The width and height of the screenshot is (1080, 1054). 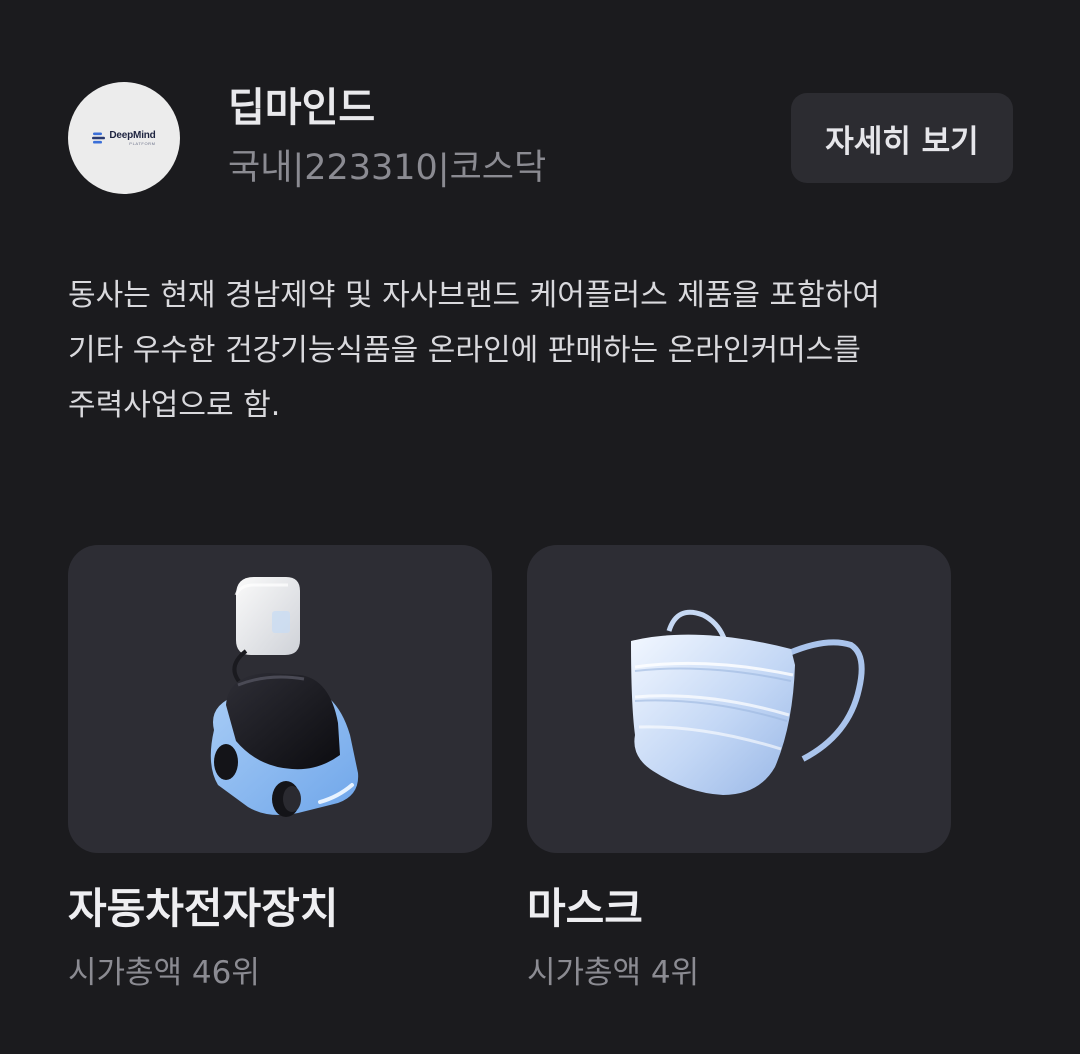 What do you see at coordinates (142, 143) in the screenshot?
I see `logo-subtext: PLATFORM` at bounding box center [142, 143].